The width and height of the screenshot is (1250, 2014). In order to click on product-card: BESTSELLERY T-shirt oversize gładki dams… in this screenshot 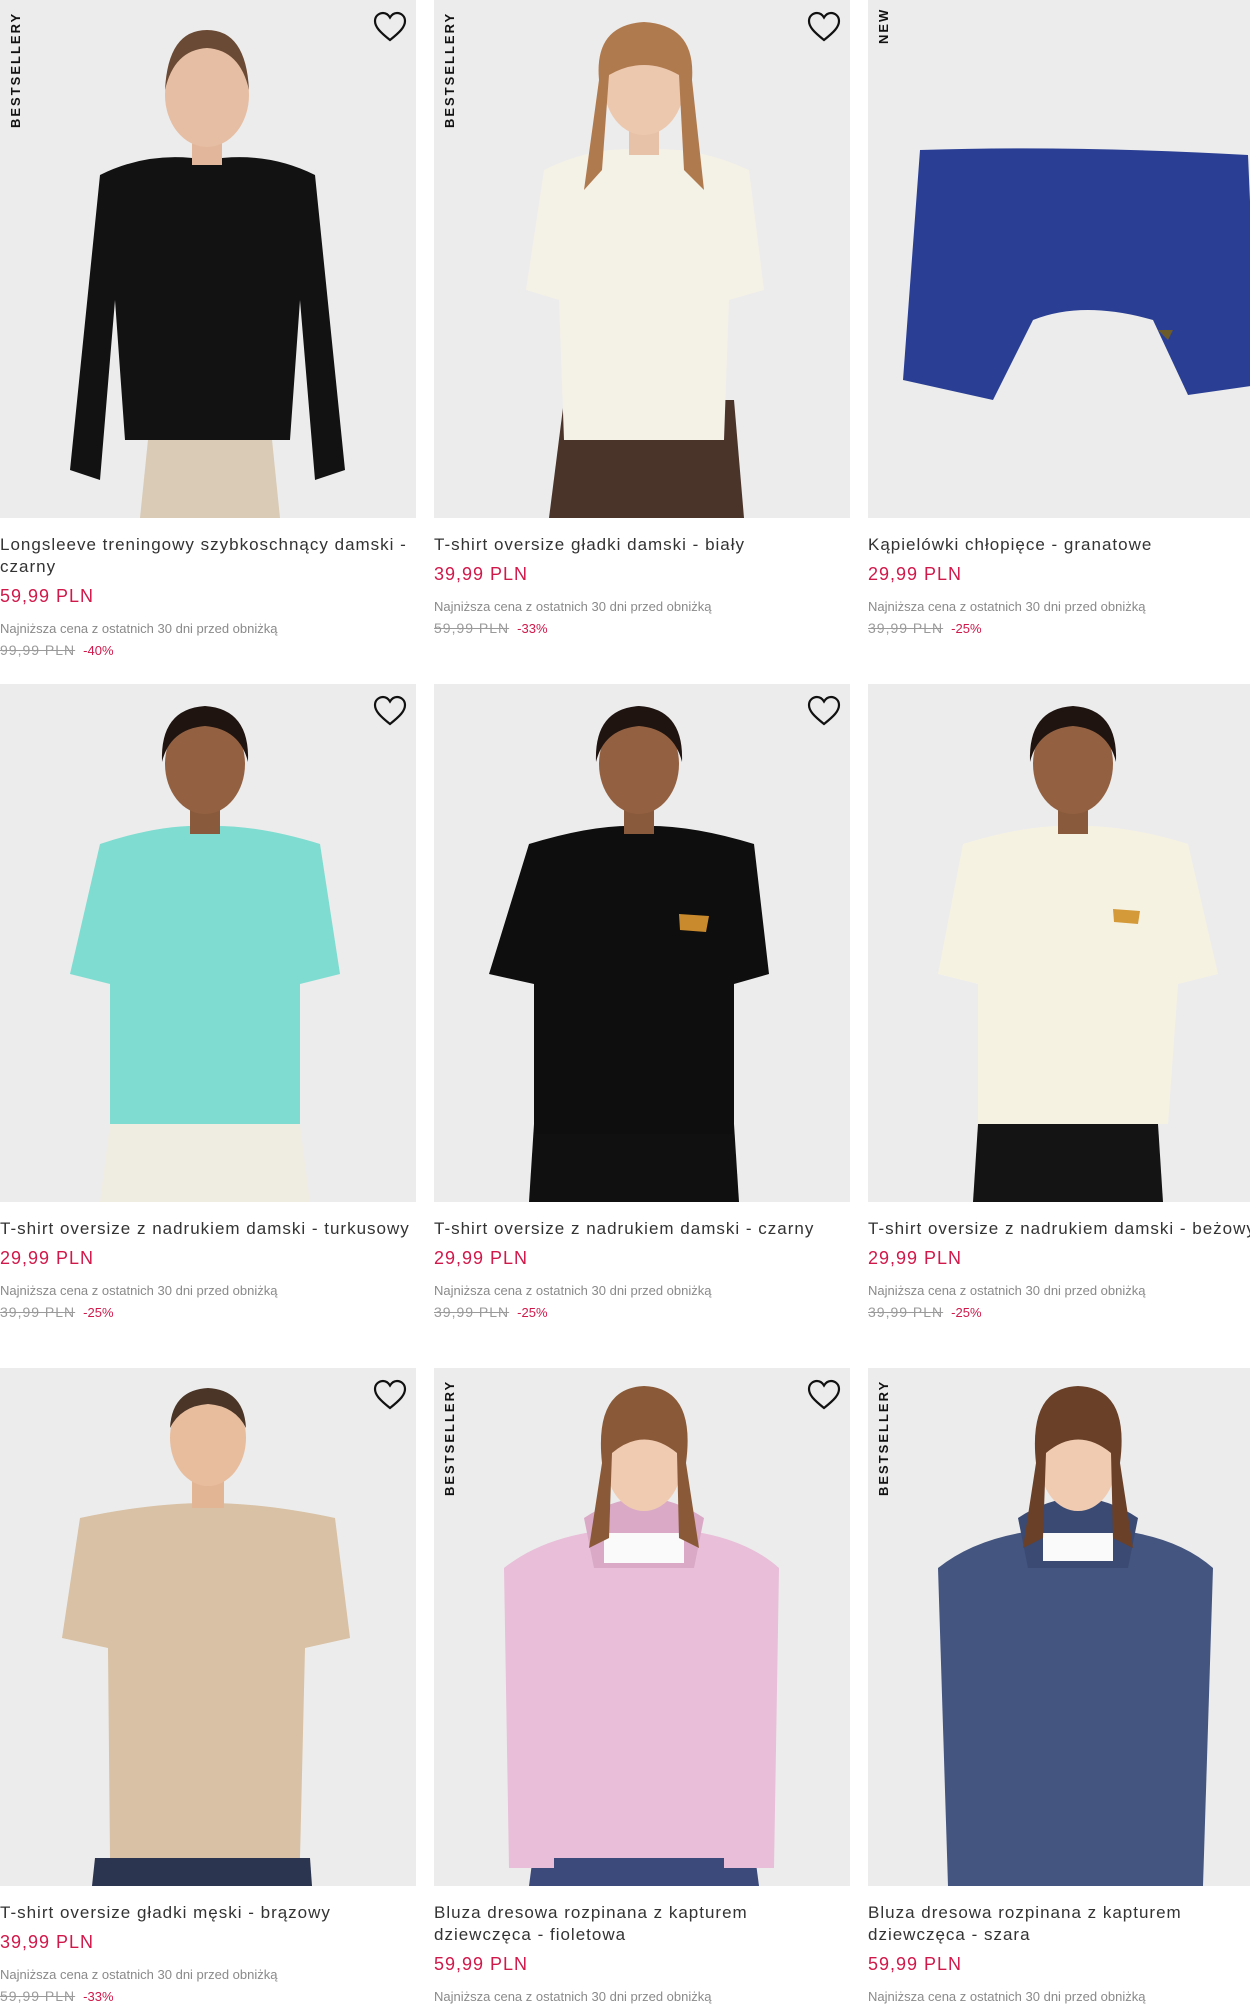, I will do `click(642, 318)`.